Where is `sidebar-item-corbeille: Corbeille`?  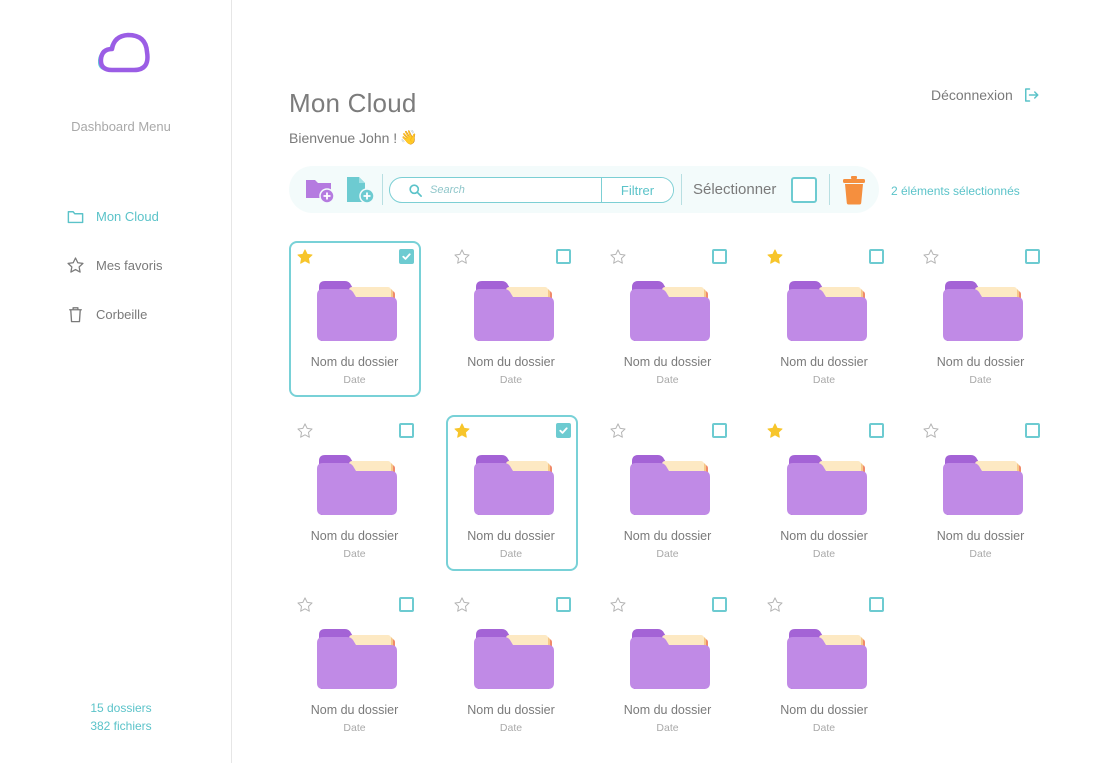
sidebar-item-corbeille: Corbeille is located at coordinates (114, 314).